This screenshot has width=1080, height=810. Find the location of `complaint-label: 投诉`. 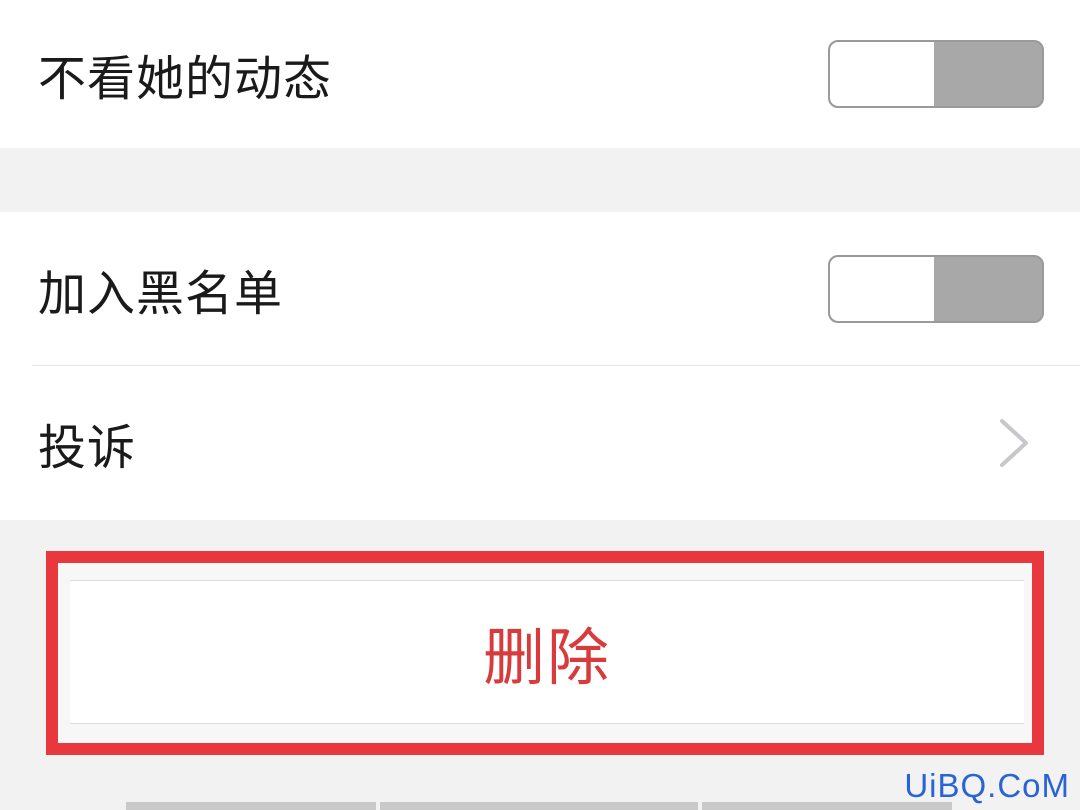

complaint-label: 投诉 is located at coordinates (87, 448).